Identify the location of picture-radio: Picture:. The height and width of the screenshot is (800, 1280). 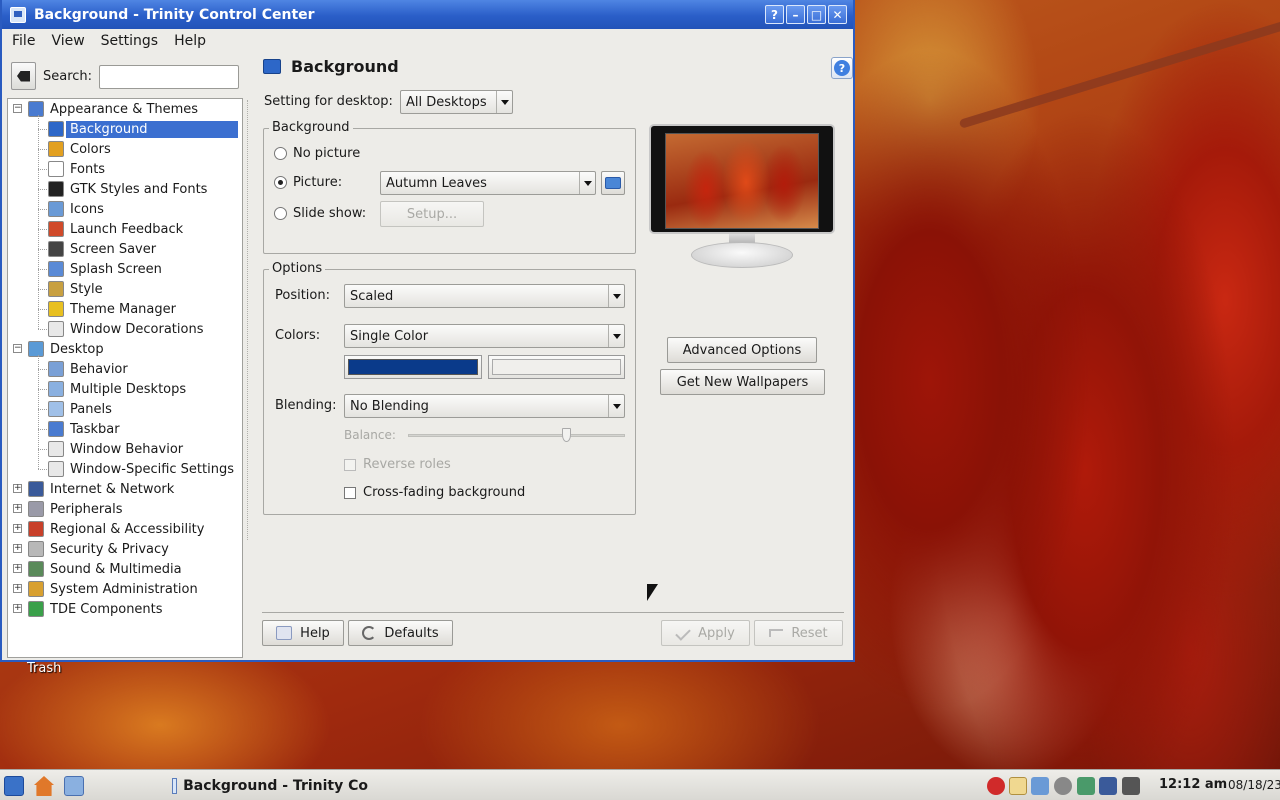
(308, 182).